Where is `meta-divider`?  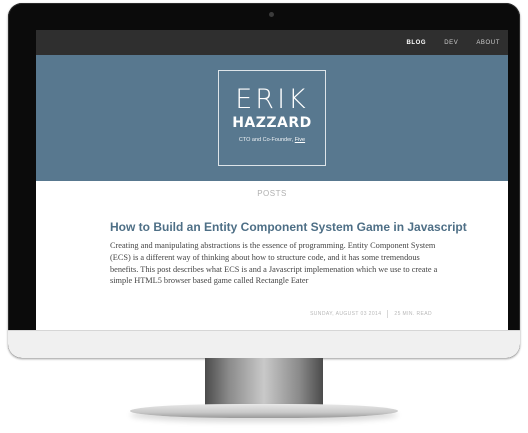 meta-divider is located at coordinates (388, 314).